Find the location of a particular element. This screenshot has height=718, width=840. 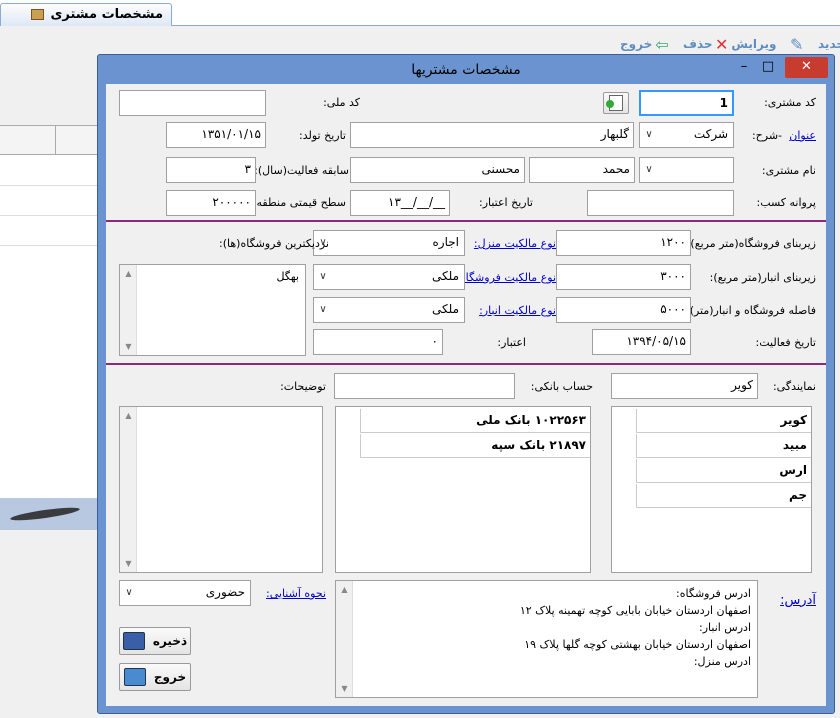

tab-customer-details: مشخصات مشتری is located at coordinates (86, 14).